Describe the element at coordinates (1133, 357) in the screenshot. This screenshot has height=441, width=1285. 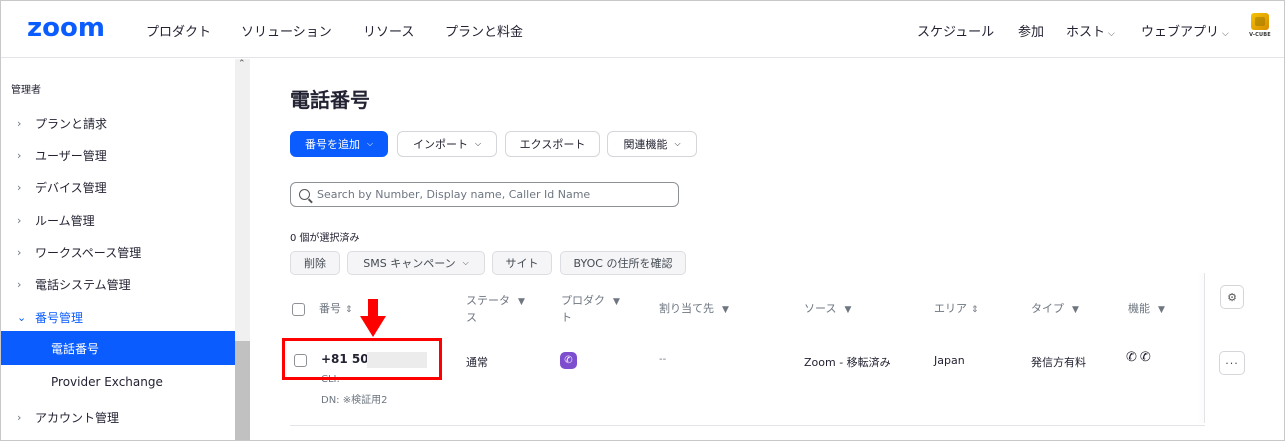
I see `incoming-call-icon: ✆` at that location.